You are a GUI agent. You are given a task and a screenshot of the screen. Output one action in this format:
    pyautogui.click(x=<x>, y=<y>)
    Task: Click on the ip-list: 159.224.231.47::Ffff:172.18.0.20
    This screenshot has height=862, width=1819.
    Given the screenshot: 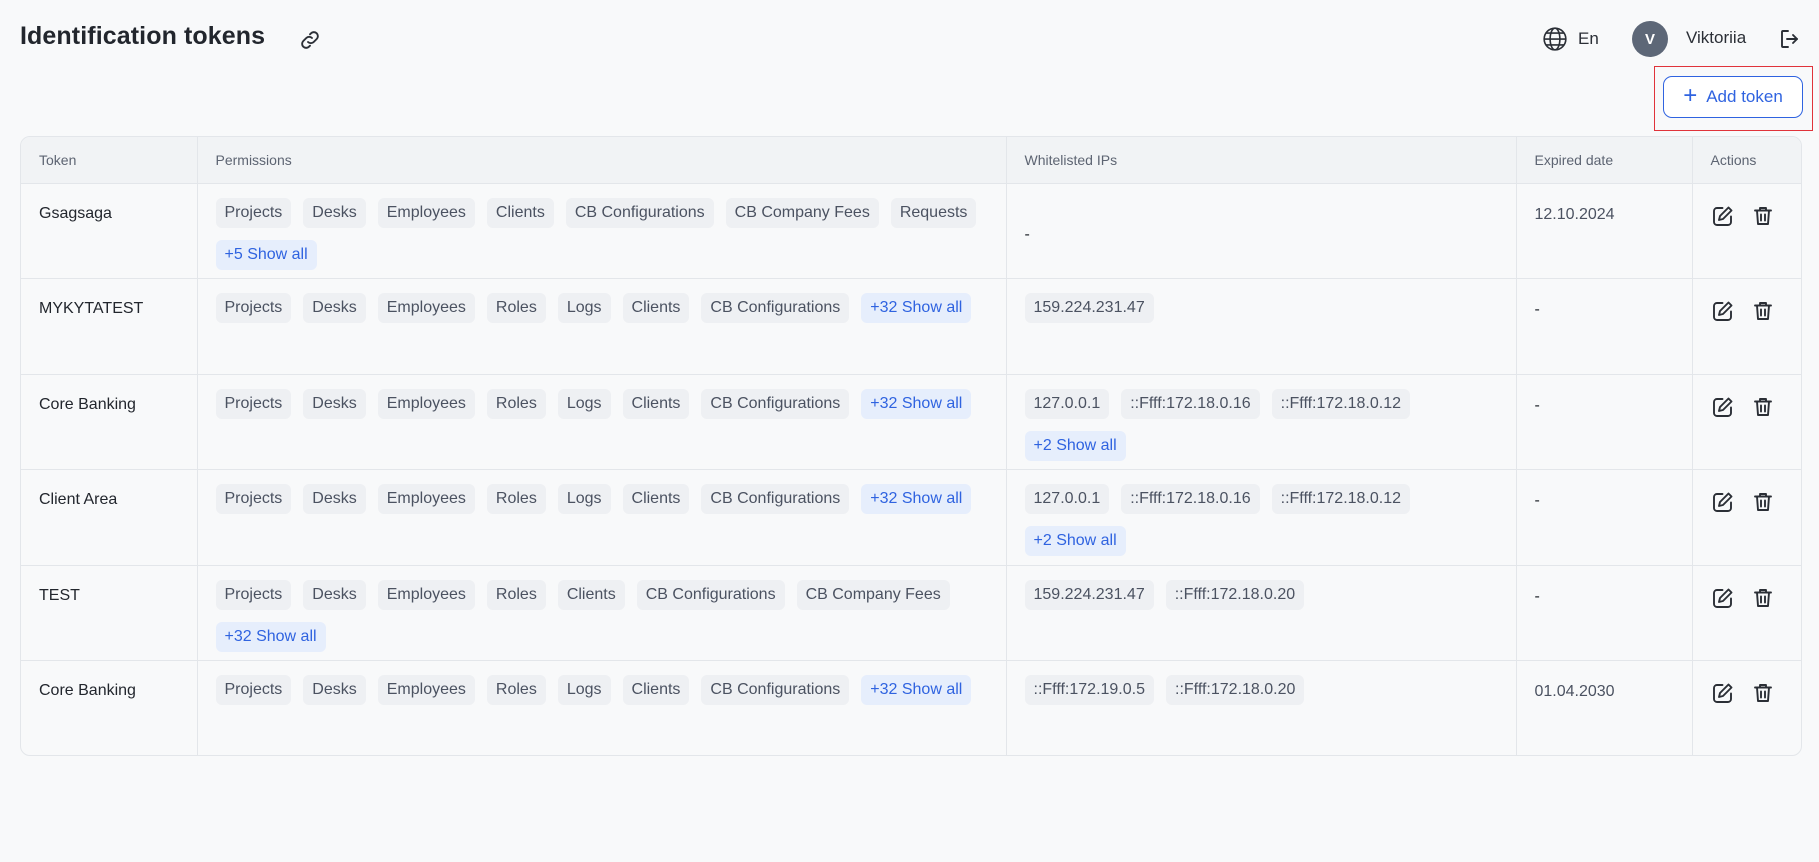 What is the action you would take?
    pyautogui.click(x=1261, y=594)
    